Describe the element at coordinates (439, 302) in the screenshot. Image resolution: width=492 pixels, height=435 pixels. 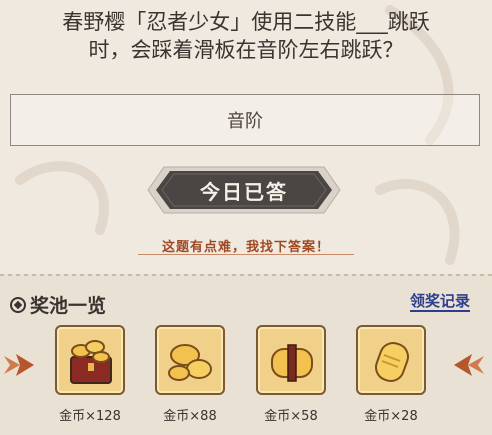
I see `reward-records-link: 领奖记录` at that location.